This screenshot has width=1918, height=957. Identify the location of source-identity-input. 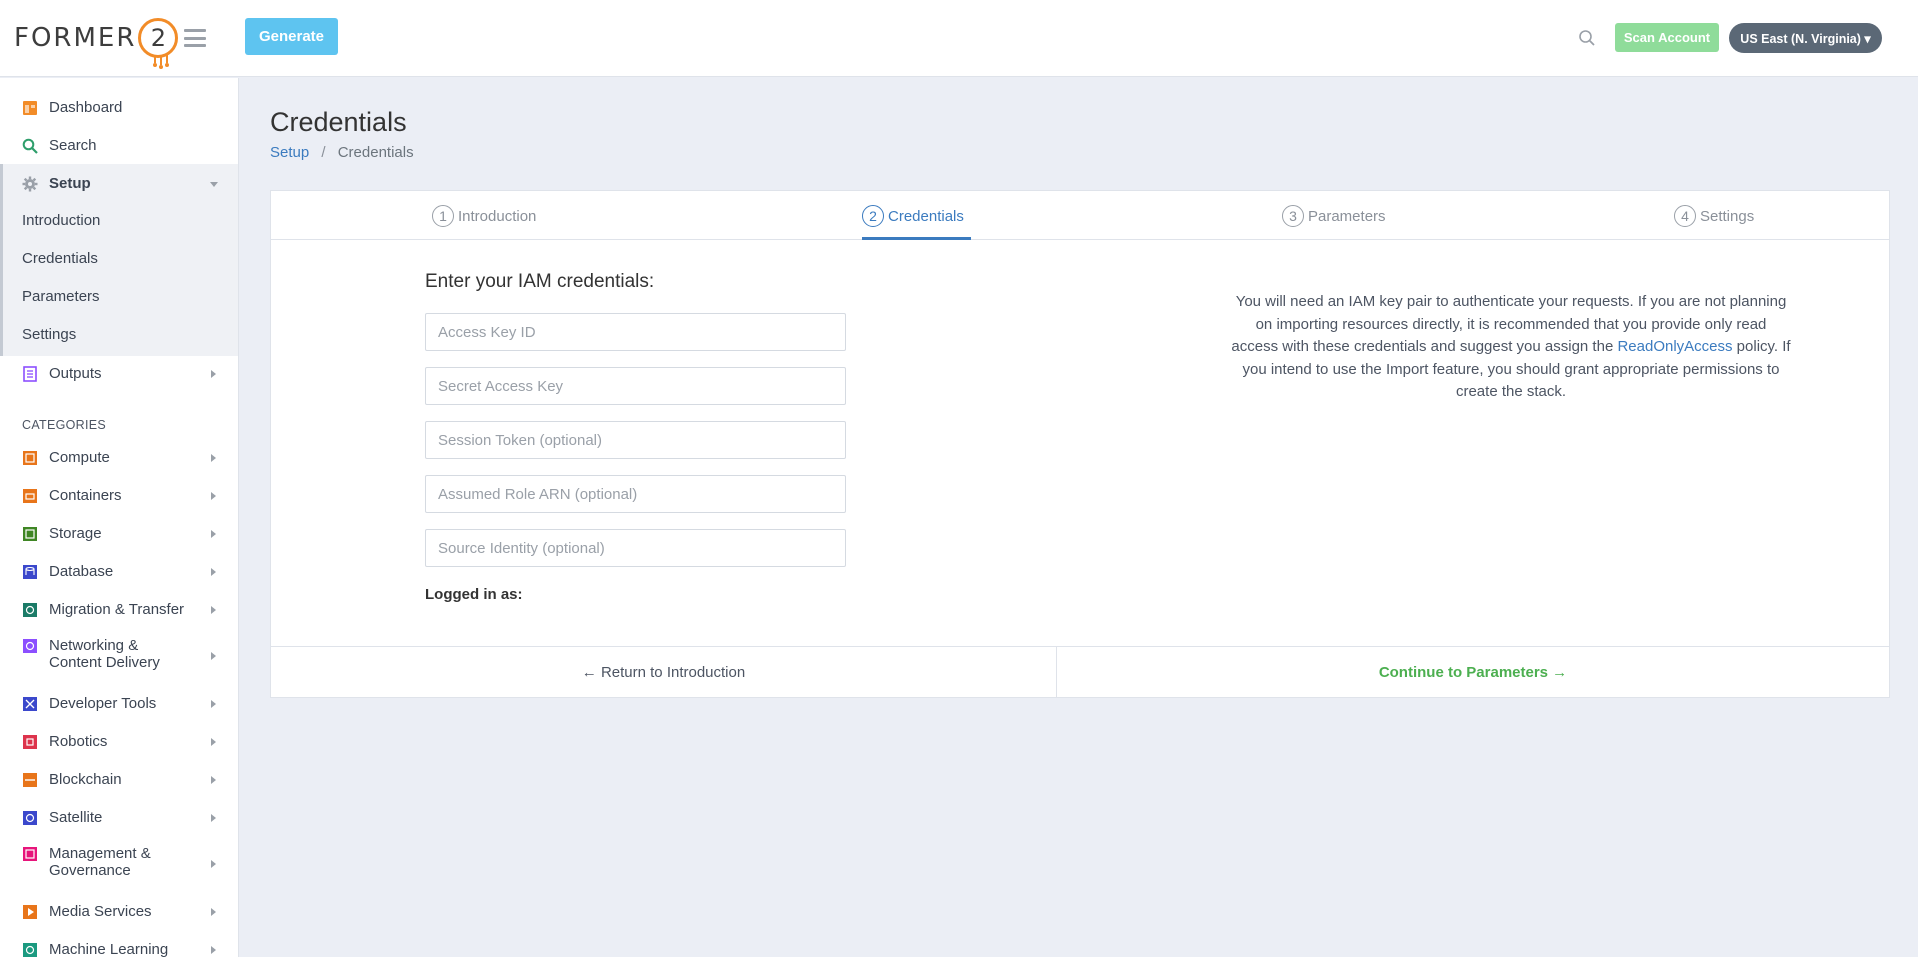
(635, 548).